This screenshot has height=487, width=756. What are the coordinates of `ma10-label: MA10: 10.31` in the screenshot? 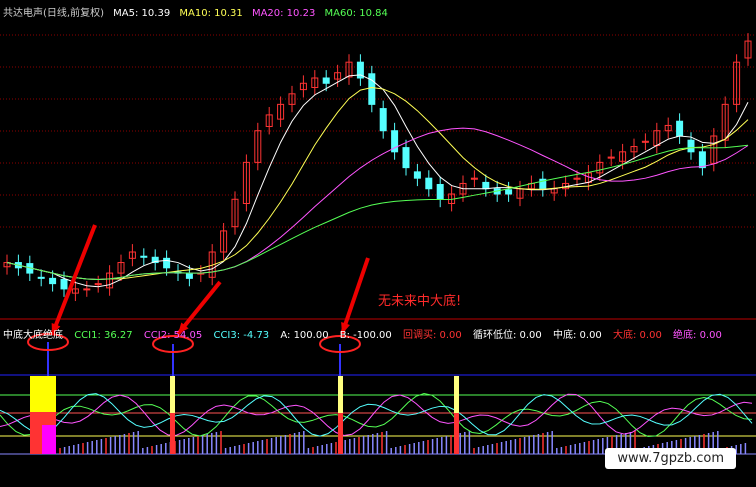 It's located at (211, 13).